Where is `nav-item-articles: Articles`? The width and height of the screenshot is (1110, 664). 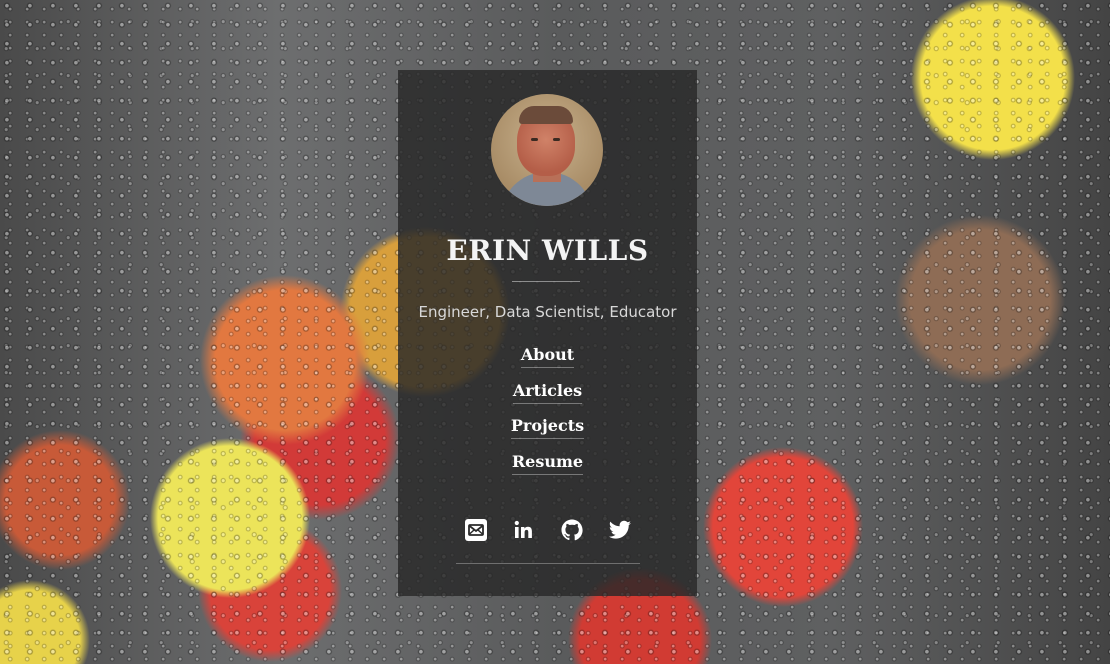 nav-item-articles: Articles is located at coordinates (547, 399).